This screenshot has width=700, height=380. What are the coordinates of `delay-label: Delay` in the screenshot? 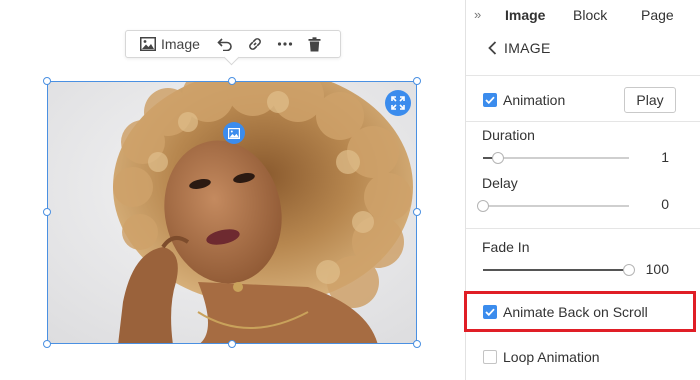 It's located at (500, 183).